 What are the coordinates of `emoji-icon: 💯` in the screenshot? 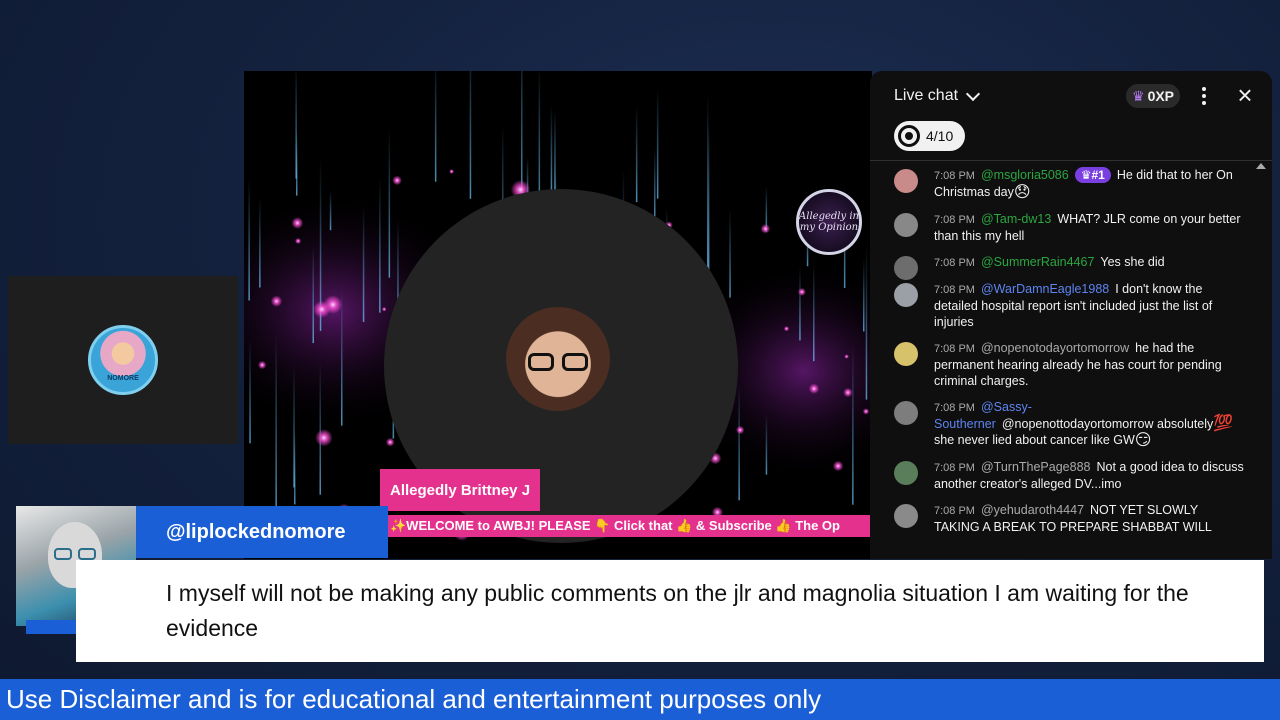 It's located at (1223, 424).